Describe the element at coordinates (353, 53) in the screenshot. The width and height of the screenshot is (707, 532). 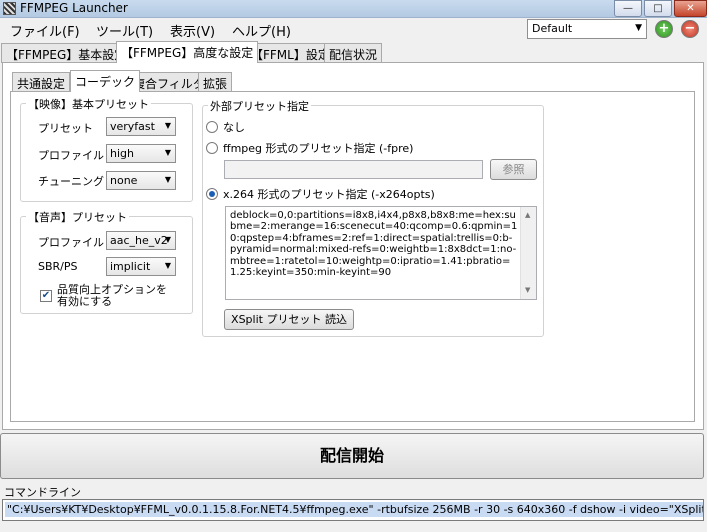
I see `tab-status: 配信状況` at that location.